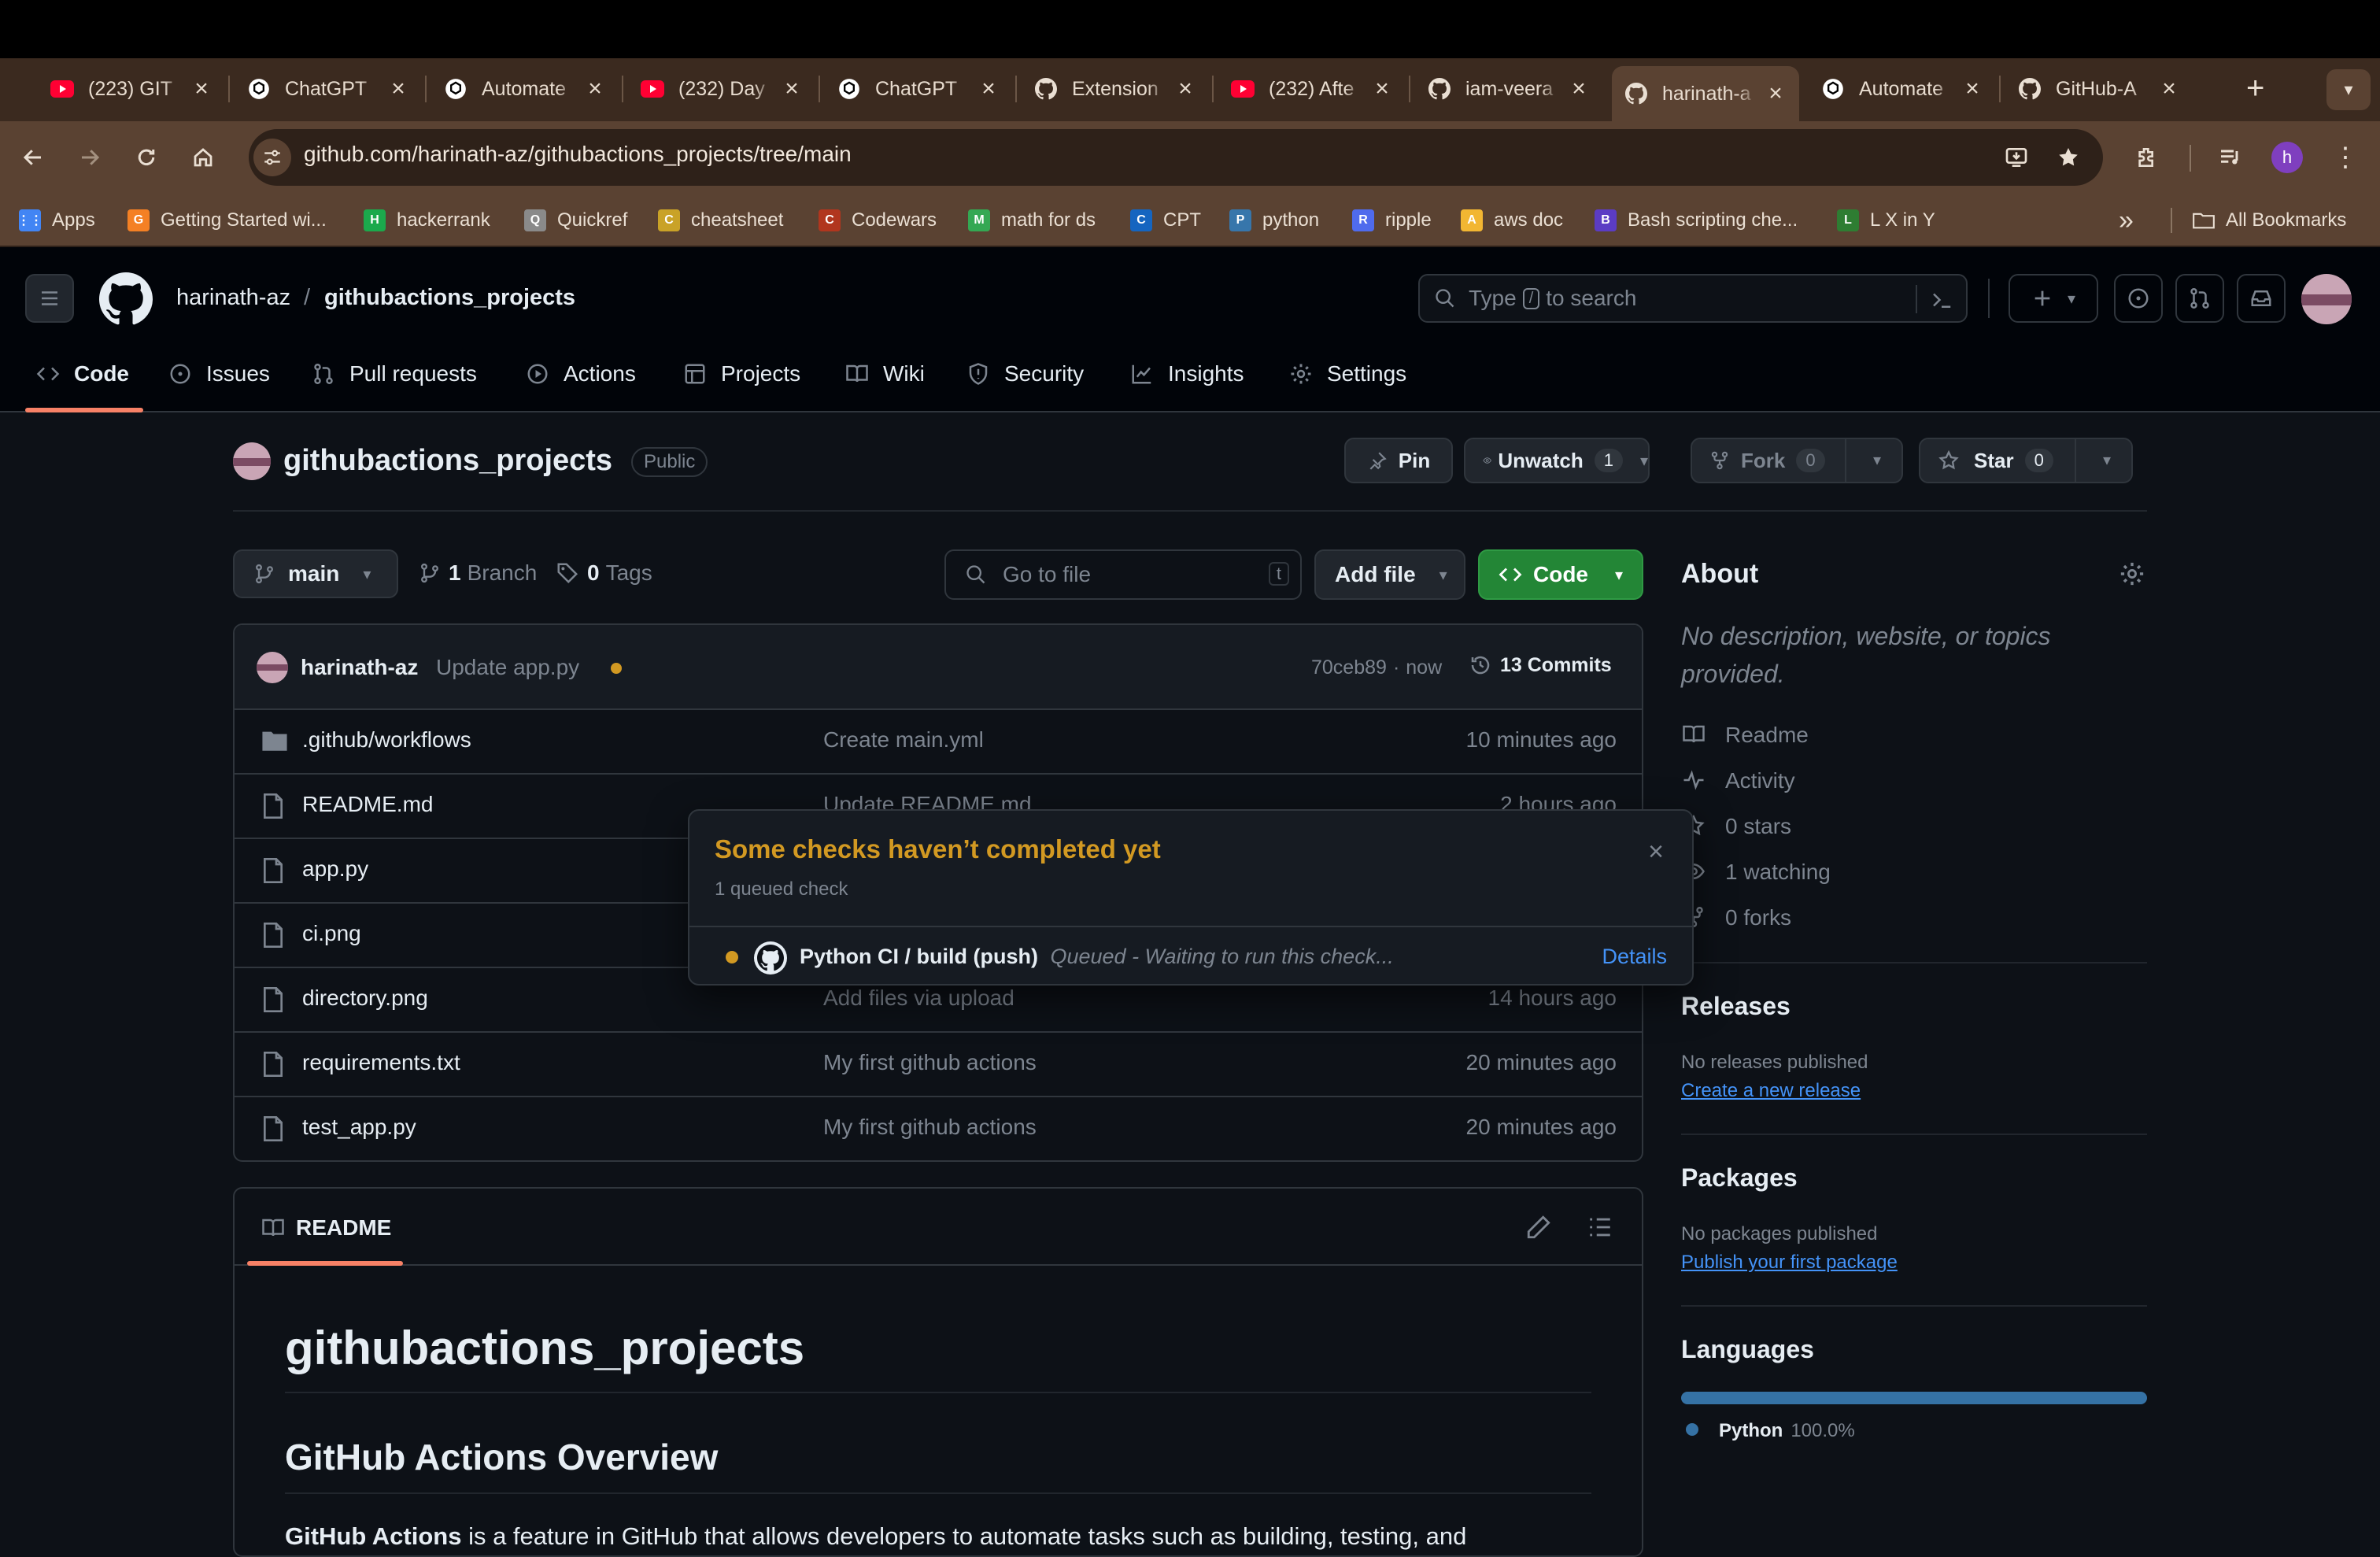 Image resolution: width=2380 pixels, height=1557 pixels. I want to click on edit-pencil-icon, so click(1538, 1227).